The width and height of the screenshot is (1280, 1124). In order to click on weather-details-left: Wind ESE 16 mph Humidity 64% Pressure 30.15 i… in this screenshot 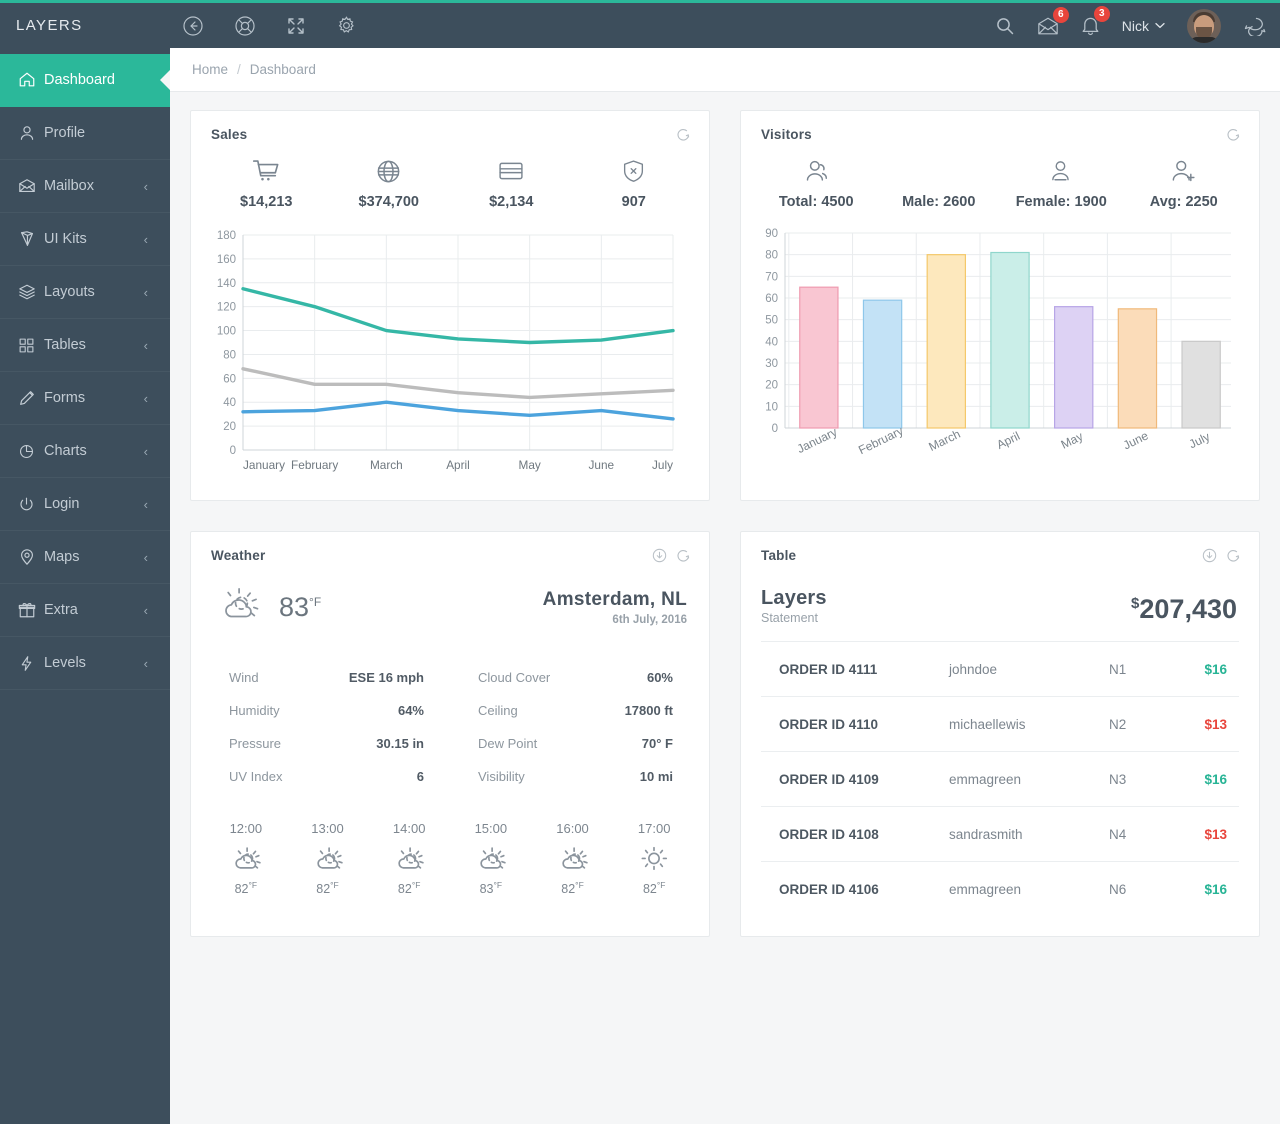, I will do `click(325, 727)`.